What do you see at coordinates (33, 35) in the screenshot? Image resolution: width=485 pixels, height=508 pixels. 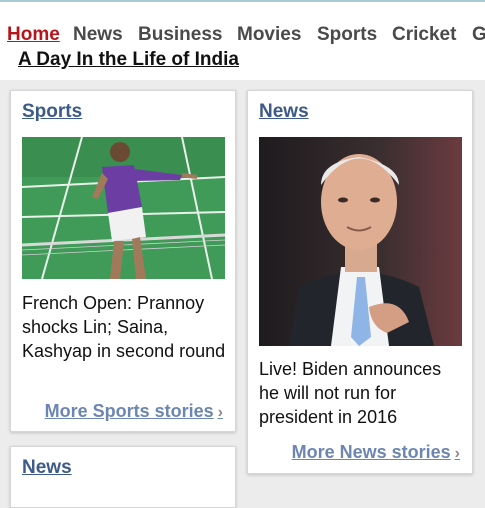 I see `nav-home: Home` at bounding box center [33, 35].